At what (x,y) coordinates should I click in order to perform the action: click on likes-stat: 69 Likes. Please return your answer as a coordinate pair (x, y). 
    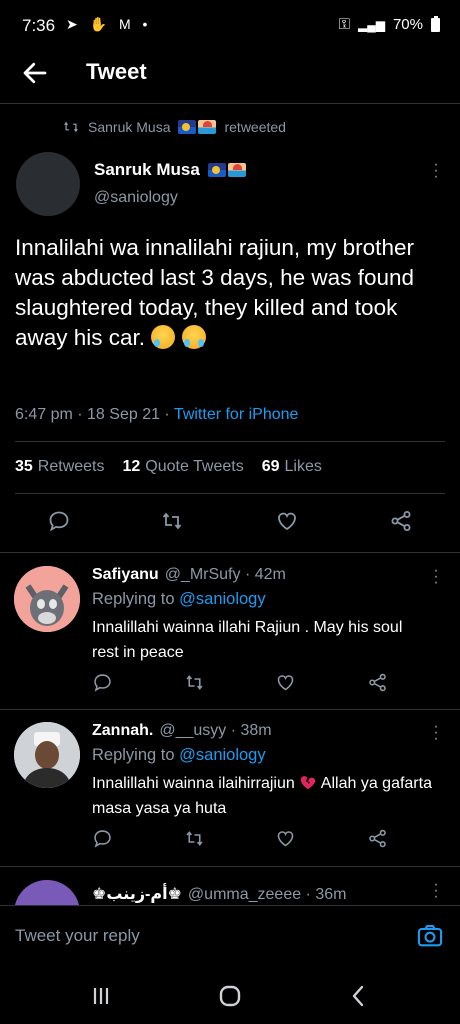
    Looking at the image, I should click on (292, 467).